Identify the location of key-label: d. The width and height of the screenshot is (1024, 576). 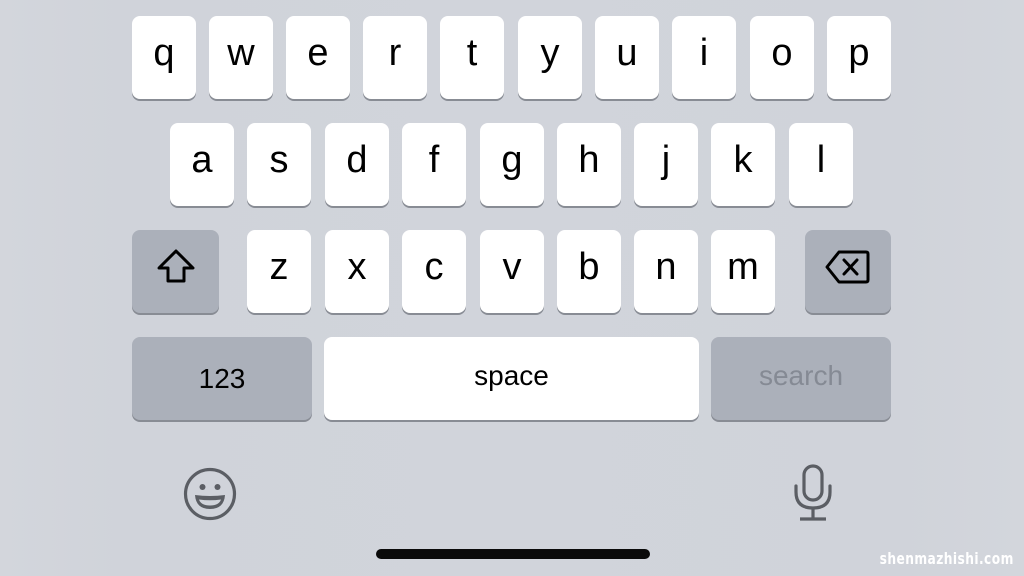
(357, 159).